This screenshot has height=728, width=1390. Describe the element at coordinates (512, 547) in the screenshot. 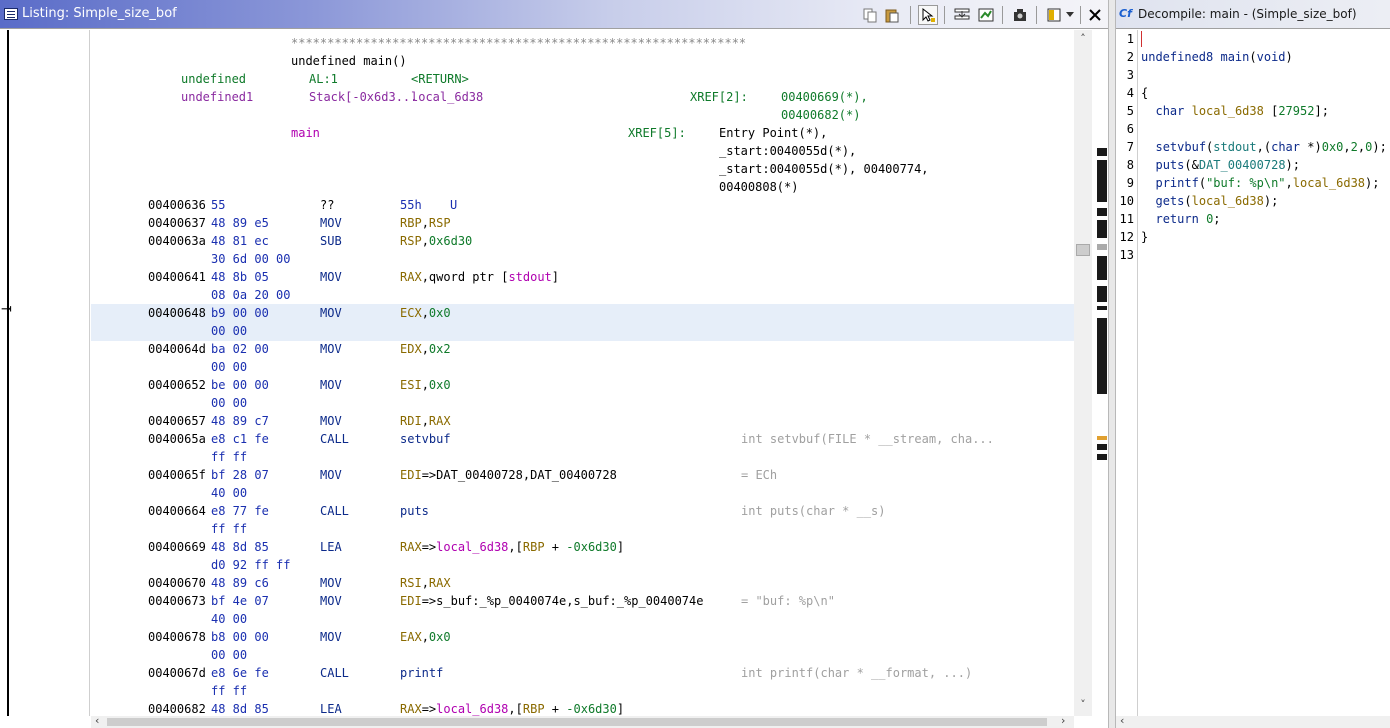

I see `instruction-operands: RAX=>local_6d38,[RBP + -0x6d30]` at that location.